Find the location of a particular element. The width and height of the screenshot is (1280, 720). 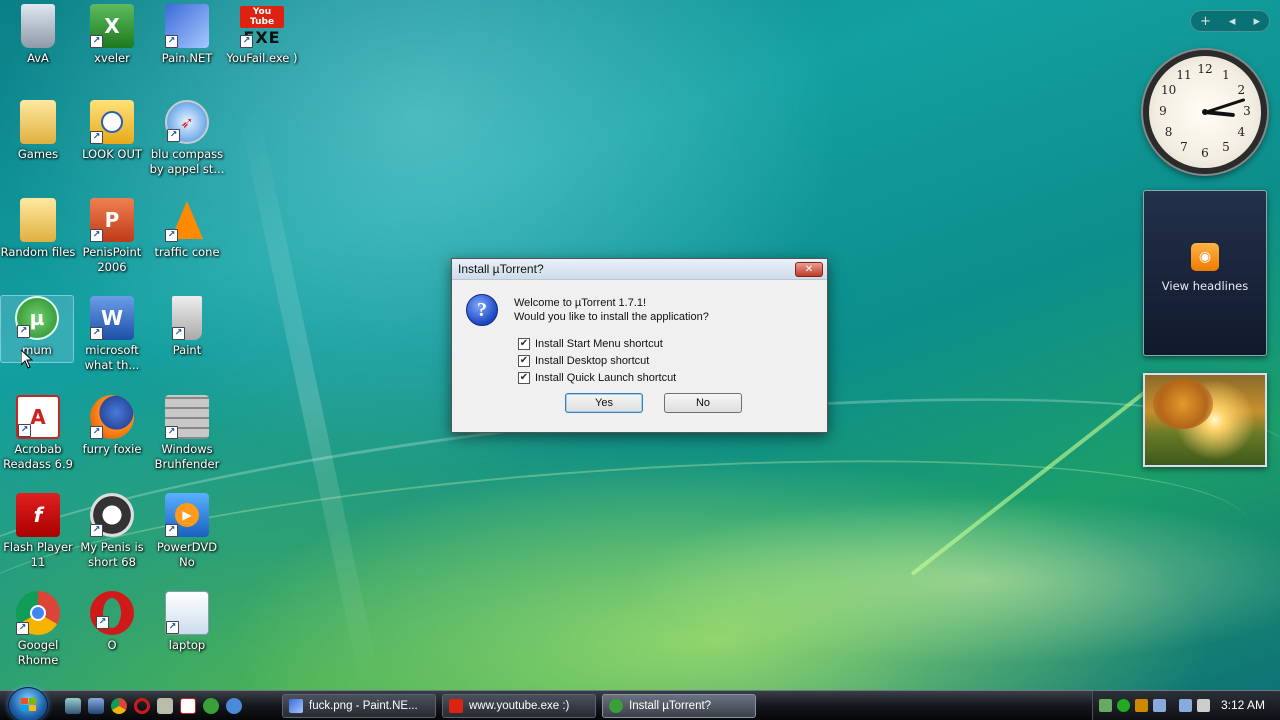

prev-gadget-button: ◂ is located at coordinates (1232, 21).